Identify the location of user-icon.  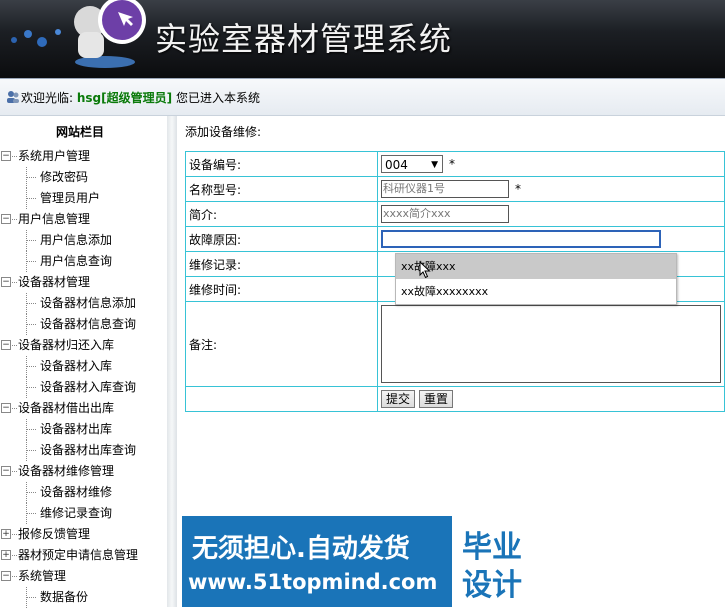
(13, 98).